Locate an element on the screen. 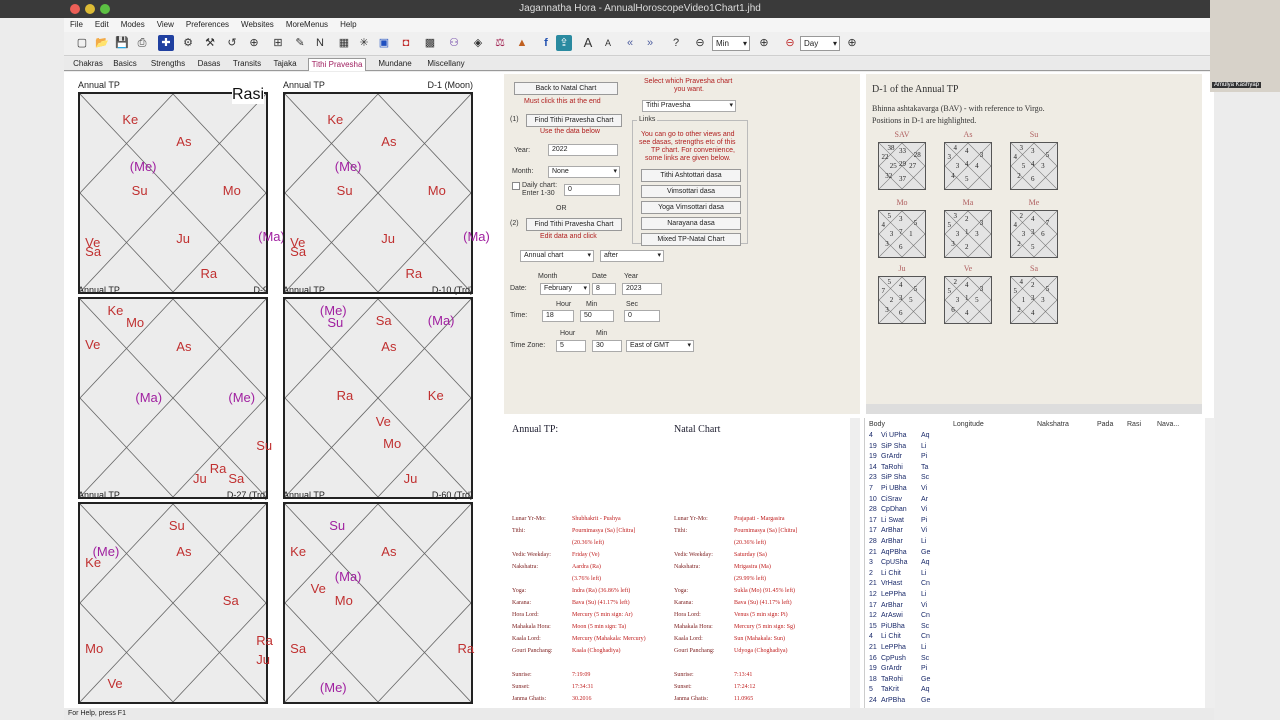  pravesha-type-select: Tithi Pravesha is located at coordinates (689, 106).